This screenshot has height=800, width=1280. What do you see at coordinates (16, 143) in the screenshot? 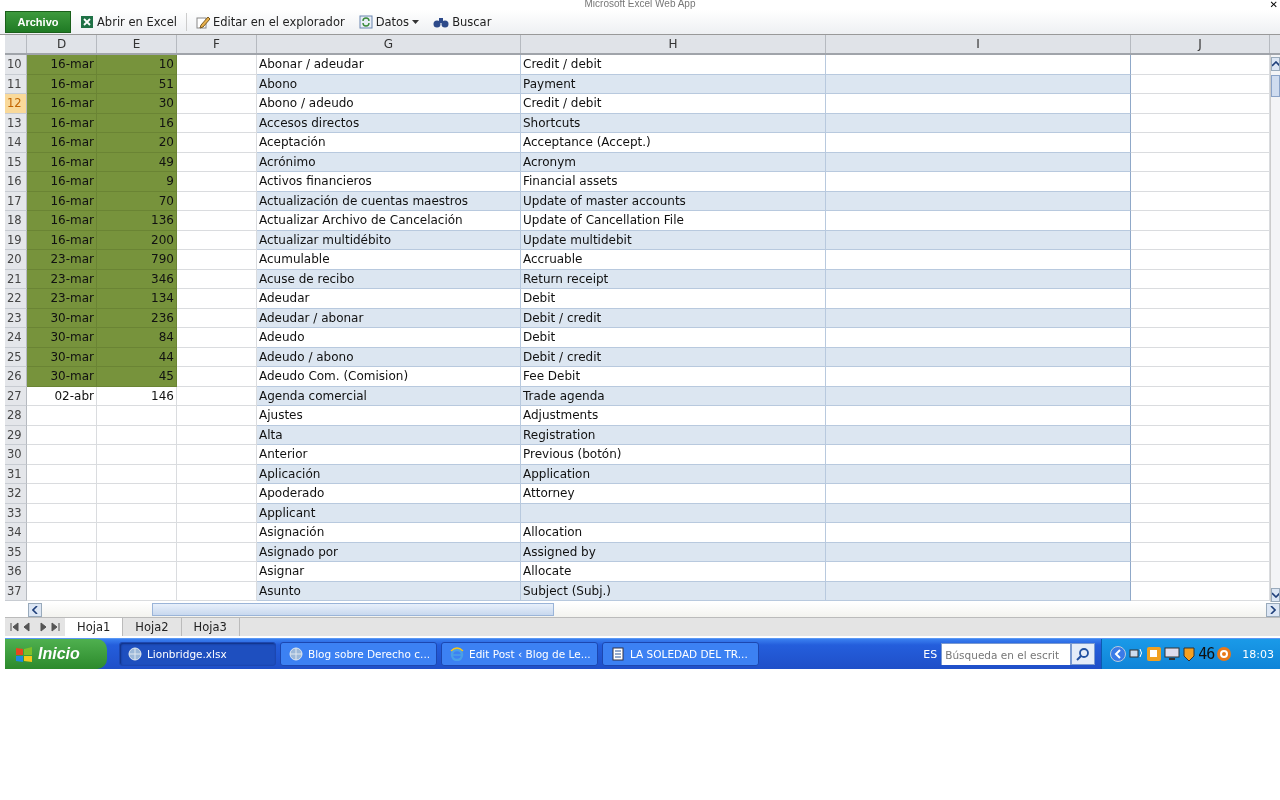
I see `row-header: 14` at bounding box center [16, 143].